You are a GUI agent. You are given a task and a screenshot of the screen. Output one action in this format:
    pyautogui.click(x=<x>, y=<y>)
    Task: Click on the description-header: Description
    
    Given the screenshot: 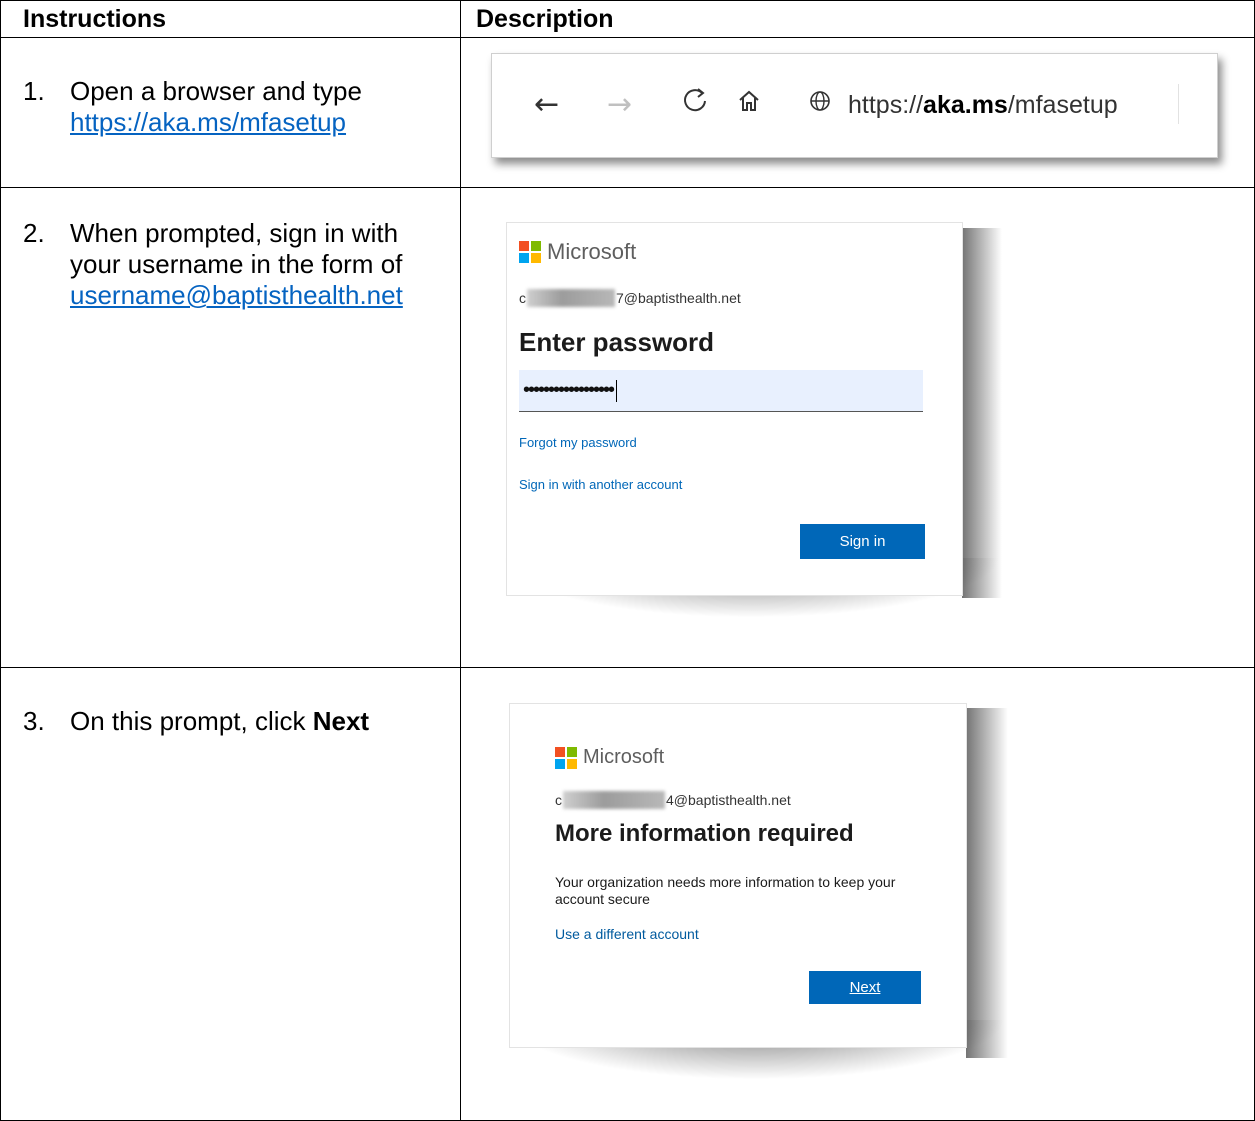 What is the action you would take?
    pyautogui.click(x=857, y=19)
    